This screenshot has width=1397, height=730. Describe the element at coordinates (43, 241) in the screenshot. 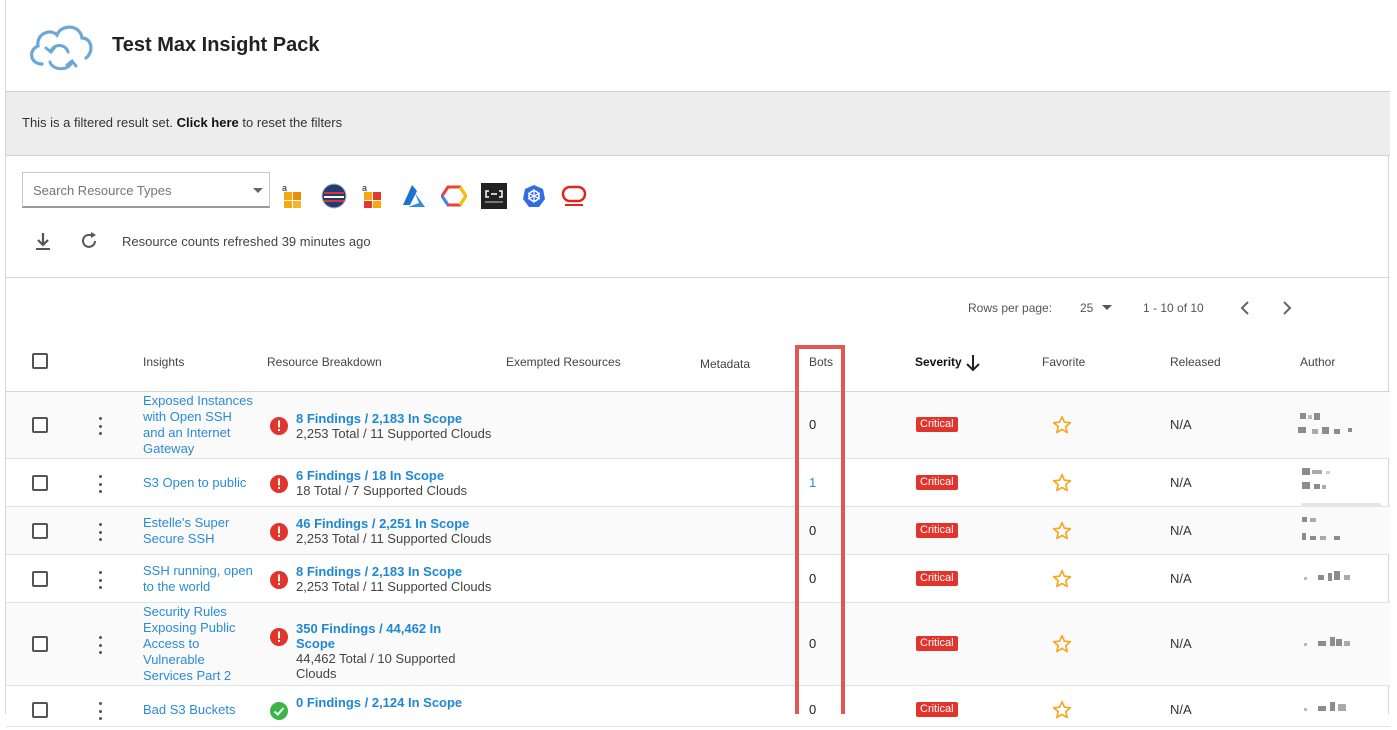

I see `download-icon` at that location.